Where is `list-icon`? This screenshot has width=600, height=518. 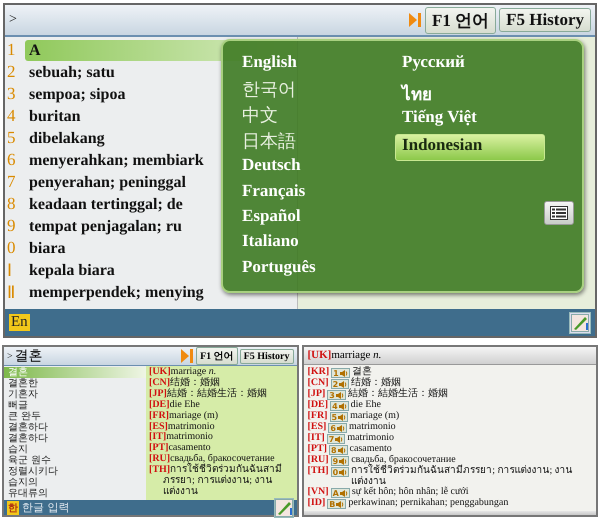 list-icon is located at coordinates (559, 213).